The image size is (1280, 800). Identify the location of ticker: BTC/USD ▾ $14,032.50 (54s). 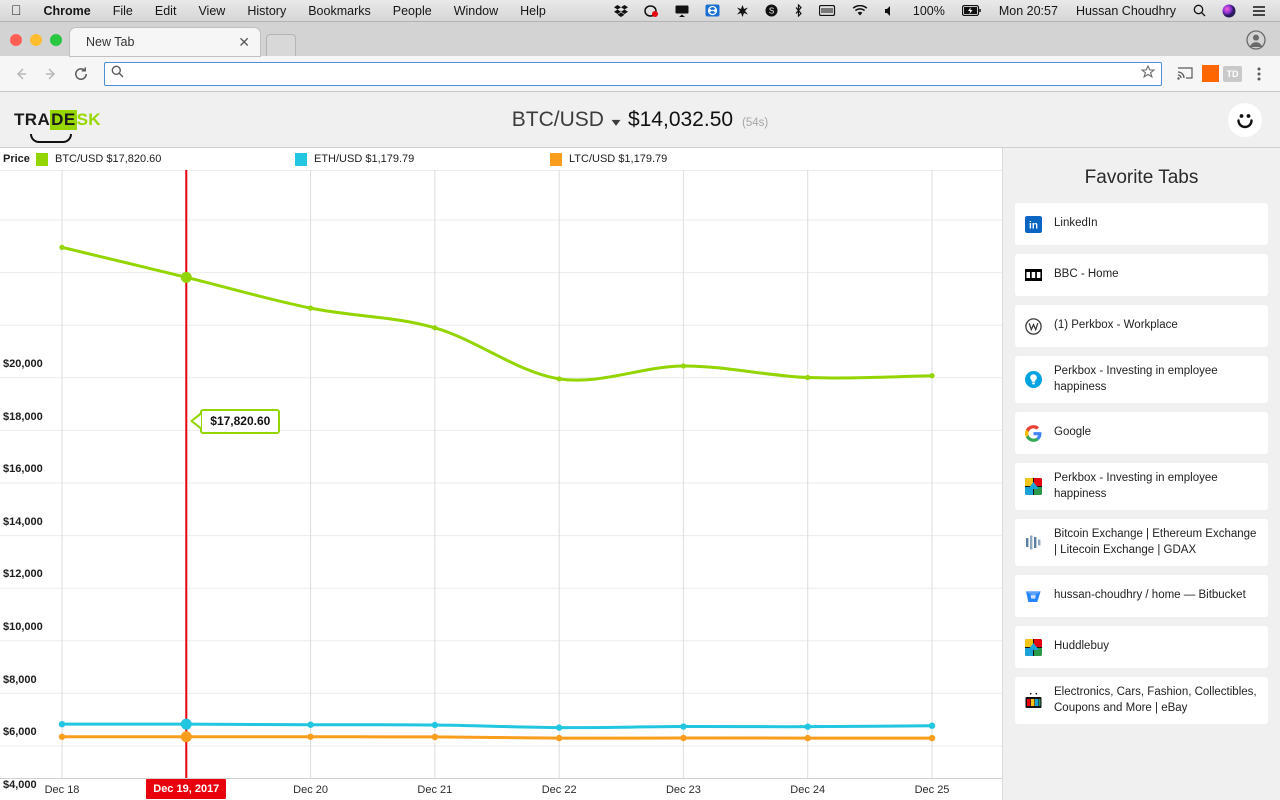
(640, 120).